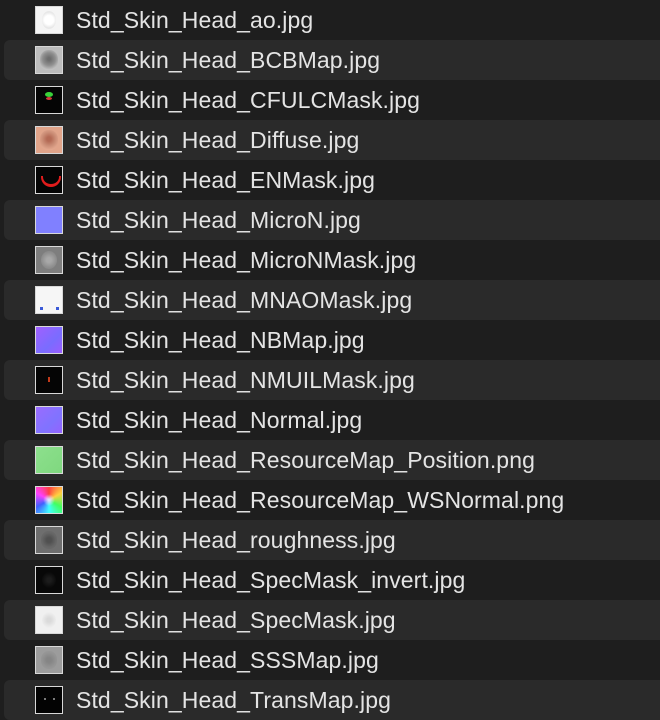 This screenshot has height=720, width=660. I want to click on file-row: Std_Skin_Head_ResourceMap_WSNormal.png, so click(330, 500).